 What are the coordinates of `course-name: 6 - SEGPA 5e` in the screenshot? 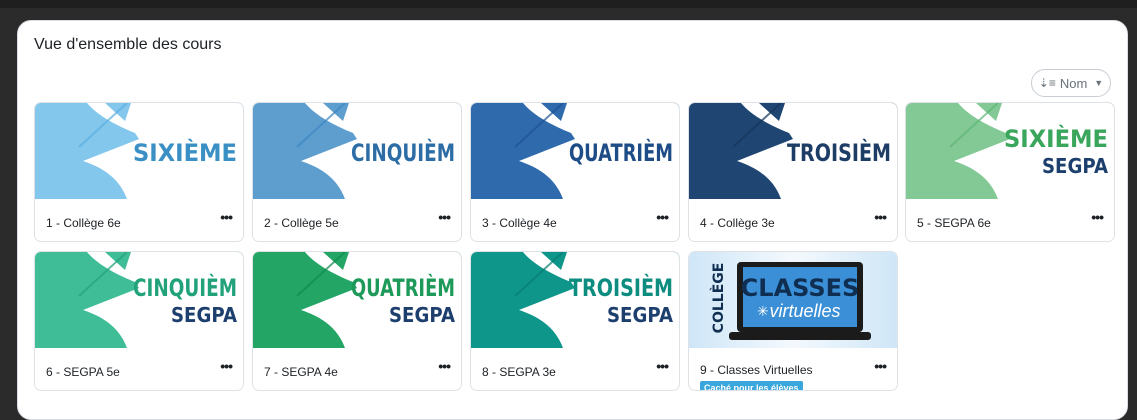 It's located at (83, 372).